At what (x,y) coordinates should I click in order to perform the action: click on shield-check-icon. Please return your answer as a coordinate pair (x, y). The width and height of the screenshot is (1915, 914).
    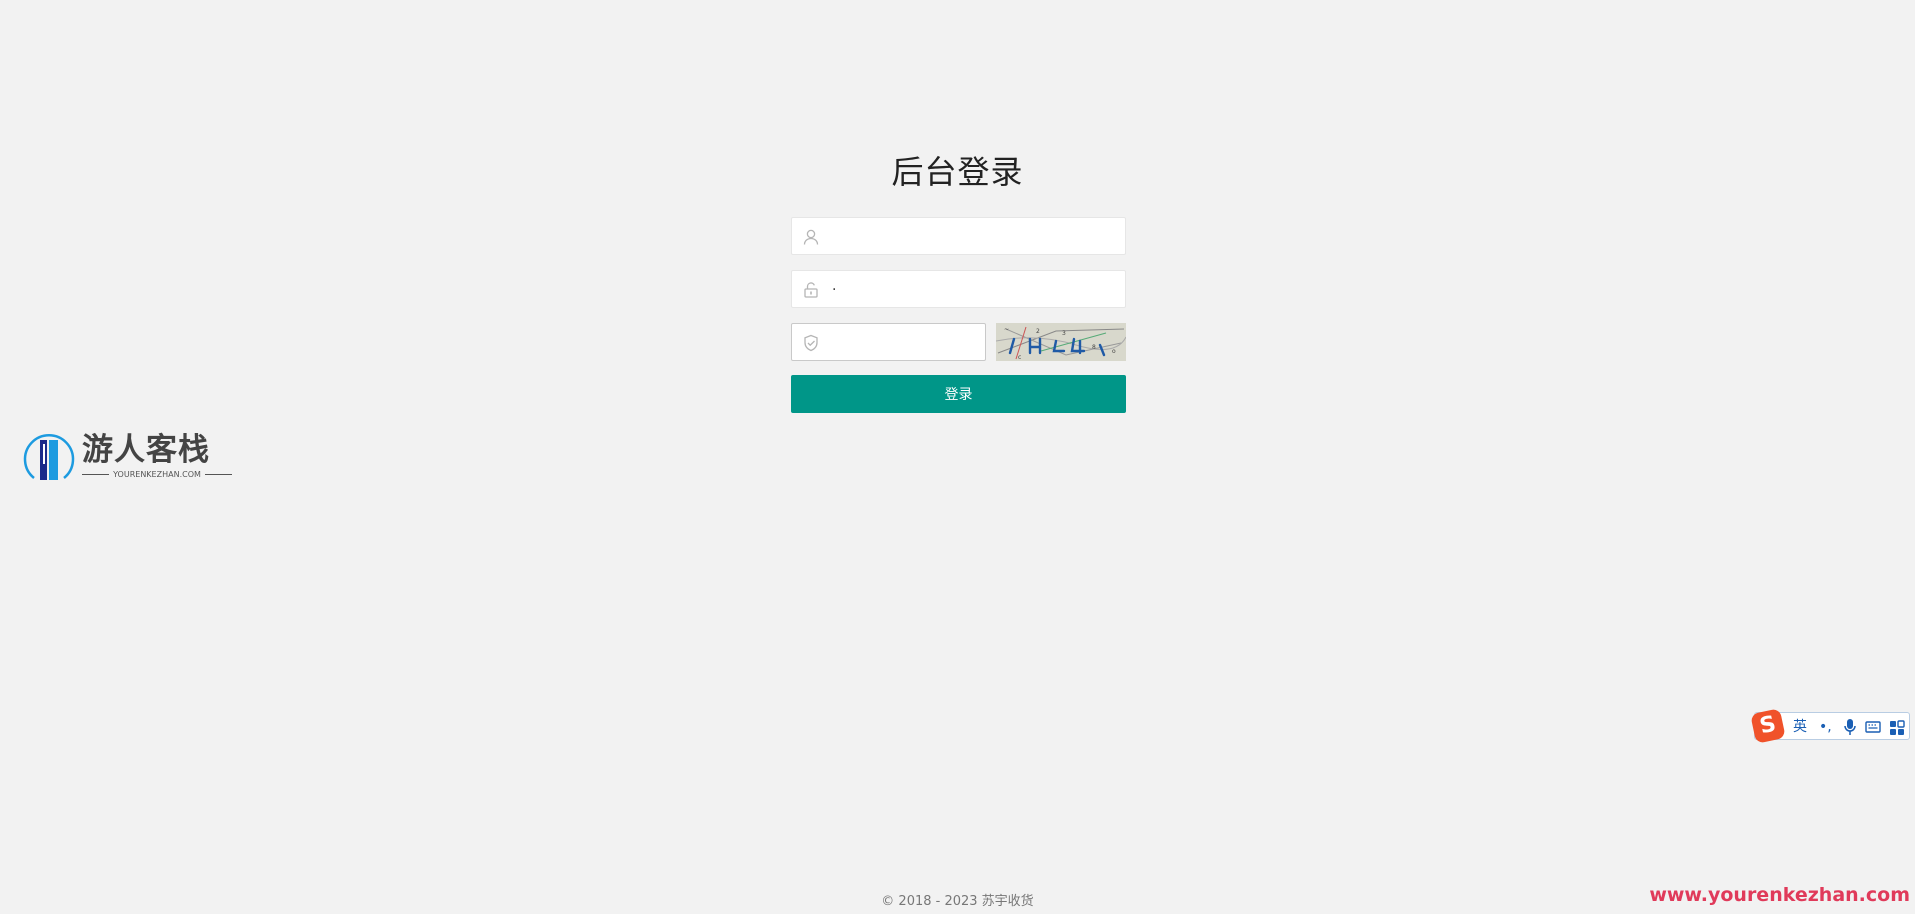
    Looking at the image, I should click on (811, 343).